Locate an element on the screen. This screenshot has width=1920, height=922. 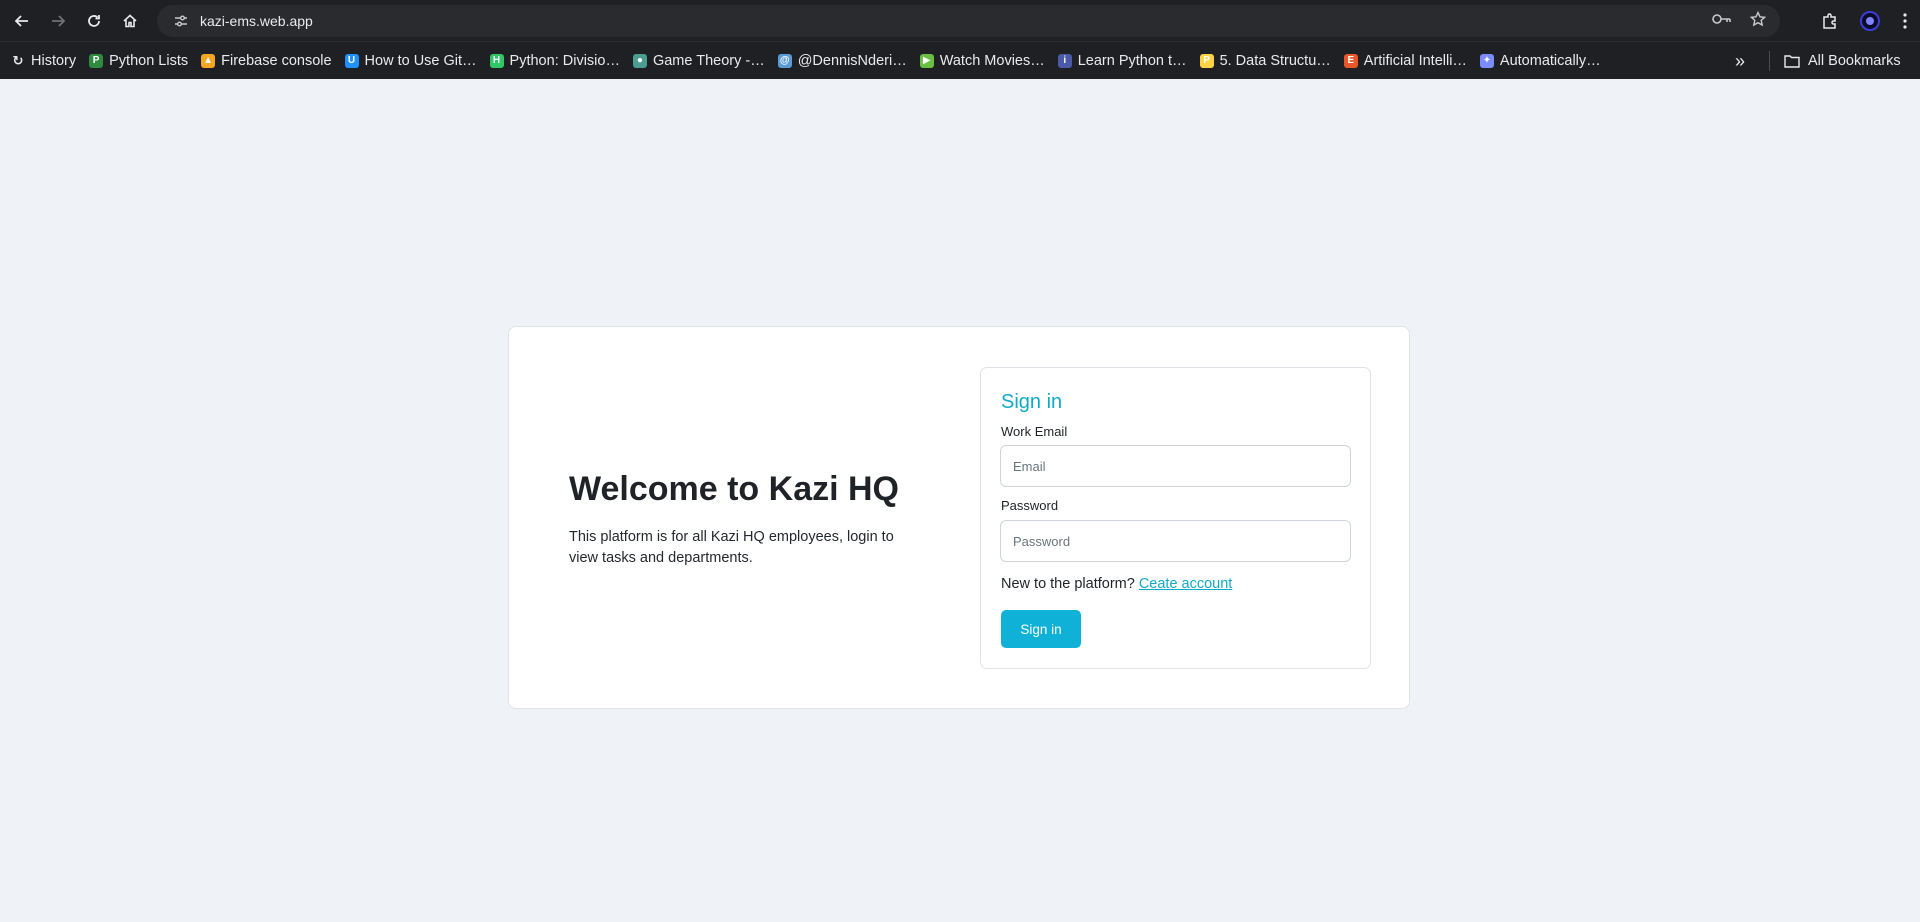
forward-icon is located at coordinates (58, 20).